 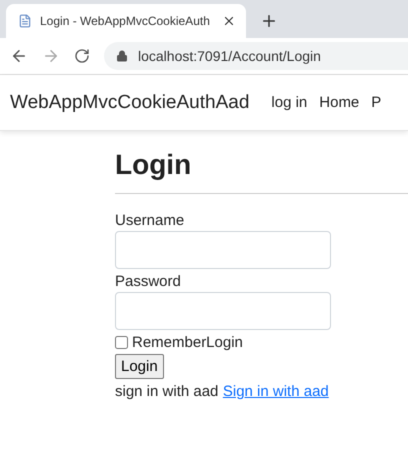 What do you see at coordinates (339, 102) in the screenshot?
I see `nav-link: Home` at bounding box center [339, 102].